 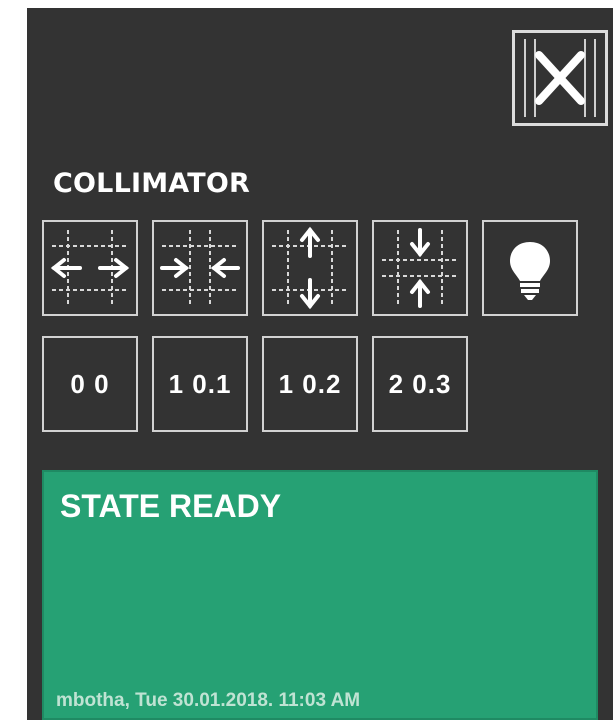 I want to click on preset-button-label: 0 0, so click(x=90, y=383).